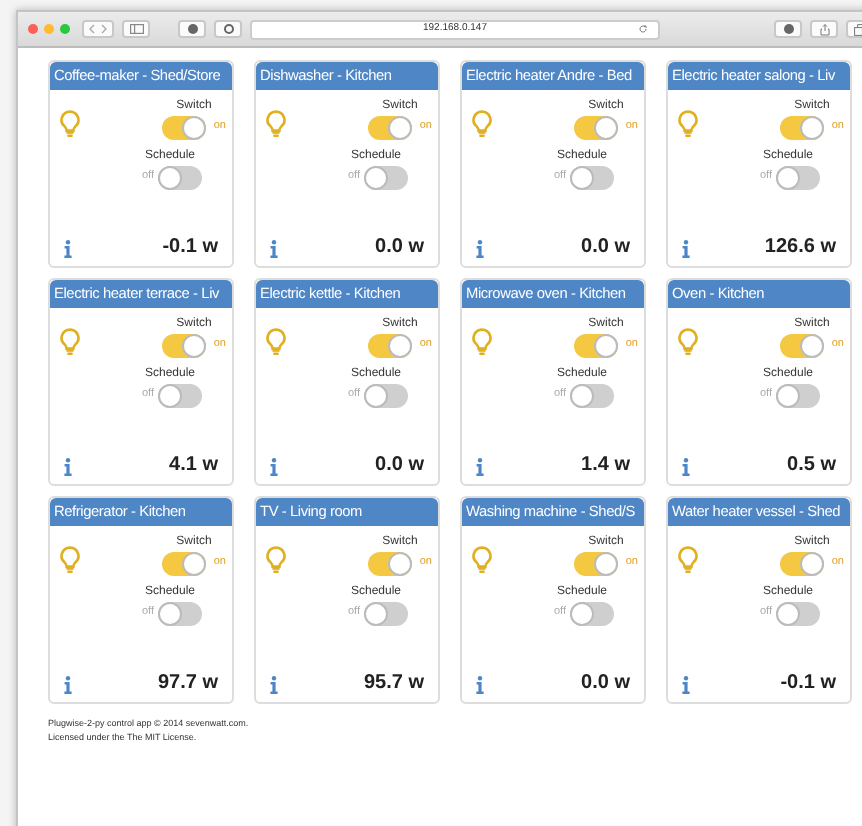 The width and height of the screenshot is (862, 826). I want to click on sidebar-icon, so click(136, 29).